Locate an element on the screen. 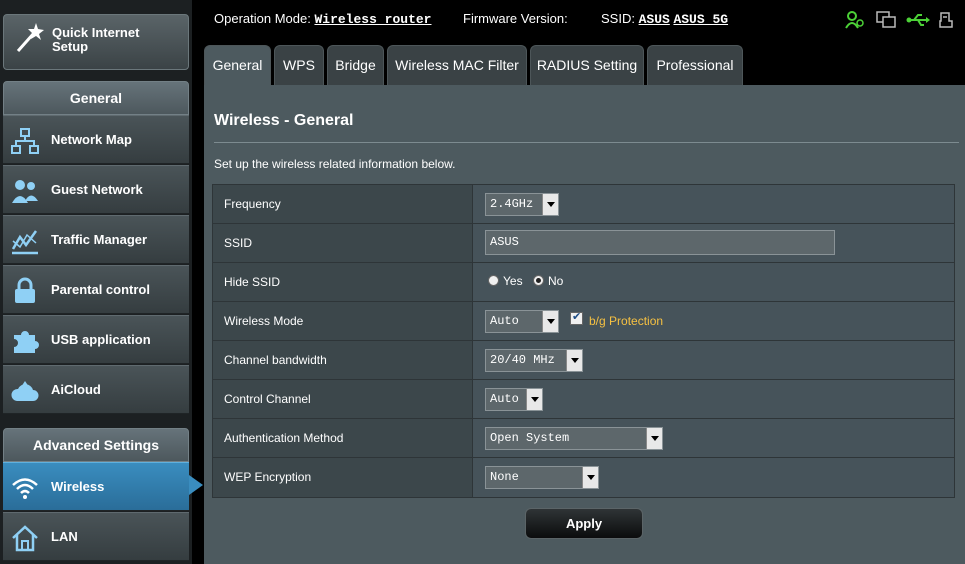  hide-ssid-yes-label: Yes is located at coordinates (513, 281).